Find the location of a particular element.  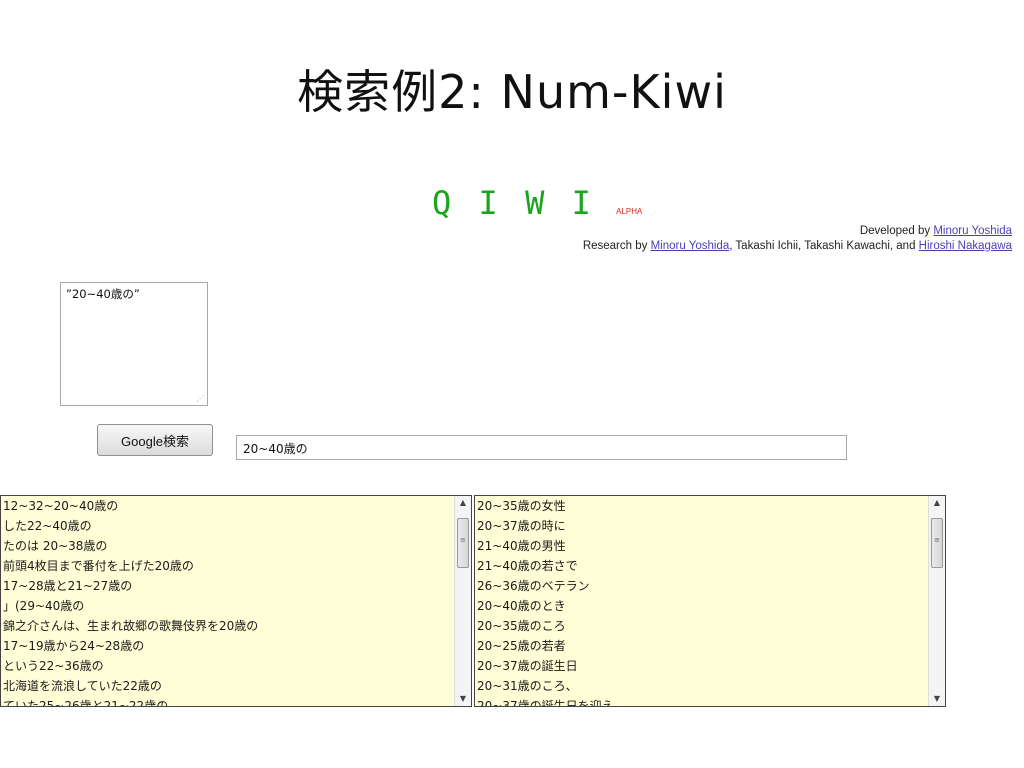

list-item: 20~31歳のころ、 is located at coordinates (702, 686).